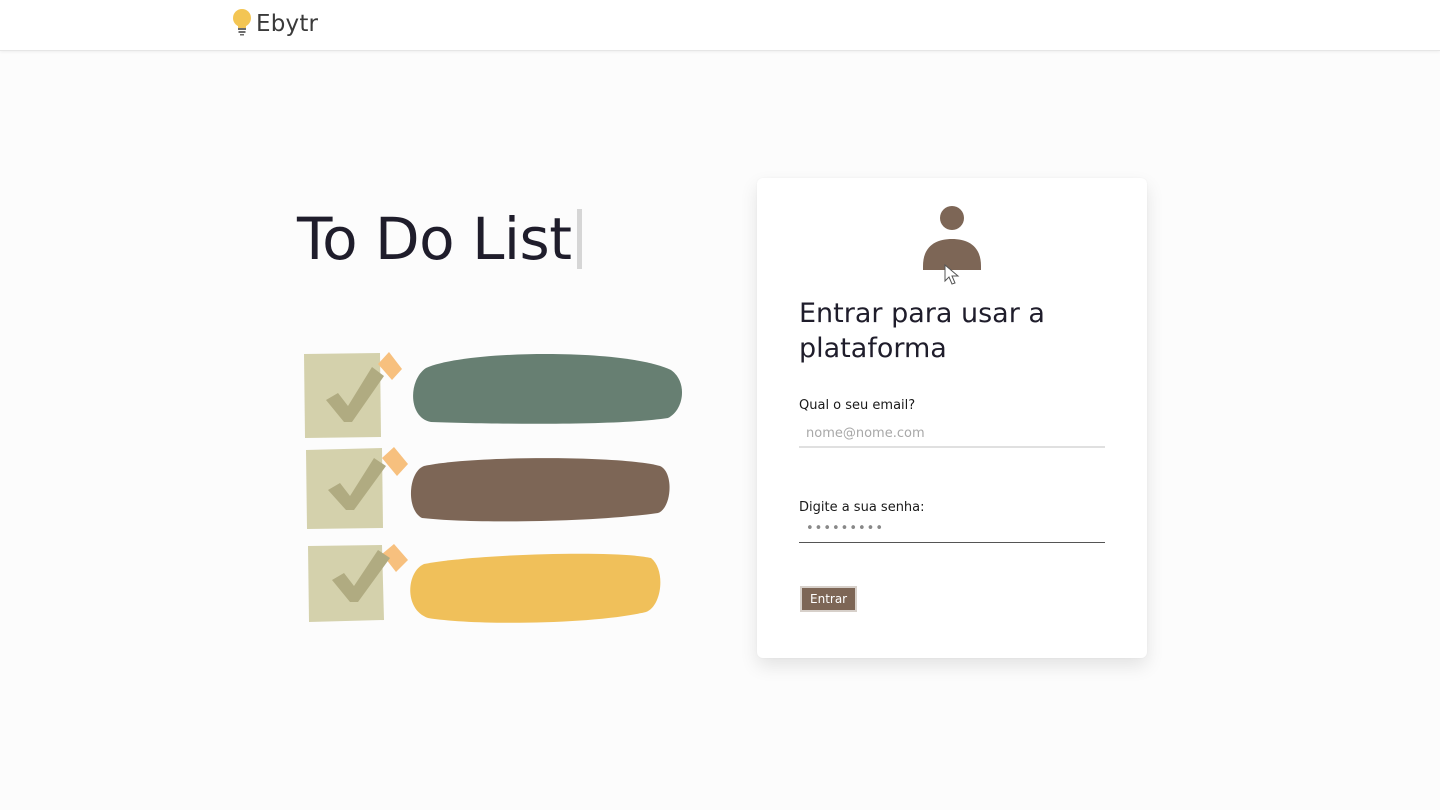 Image resolution: width=1440 pixels, height=810 pixels. I want to click on email-input, so click(952, 434).